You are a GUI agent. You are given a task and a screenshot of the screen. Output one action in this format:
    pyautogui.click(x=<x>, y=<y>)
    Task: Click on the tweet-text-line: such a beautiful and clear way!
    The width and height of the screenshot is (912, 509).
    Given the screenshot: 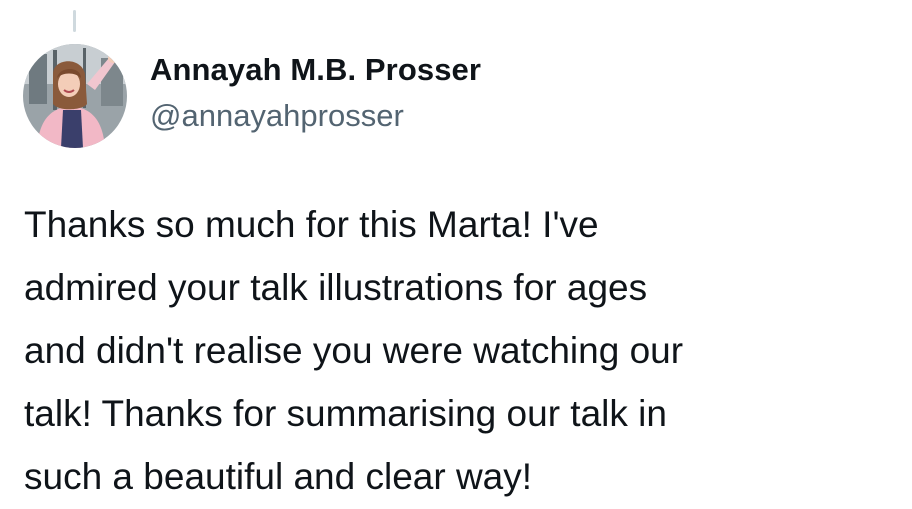 What is the action you would take?
    pyautogui.click(x=278, y=476)
    